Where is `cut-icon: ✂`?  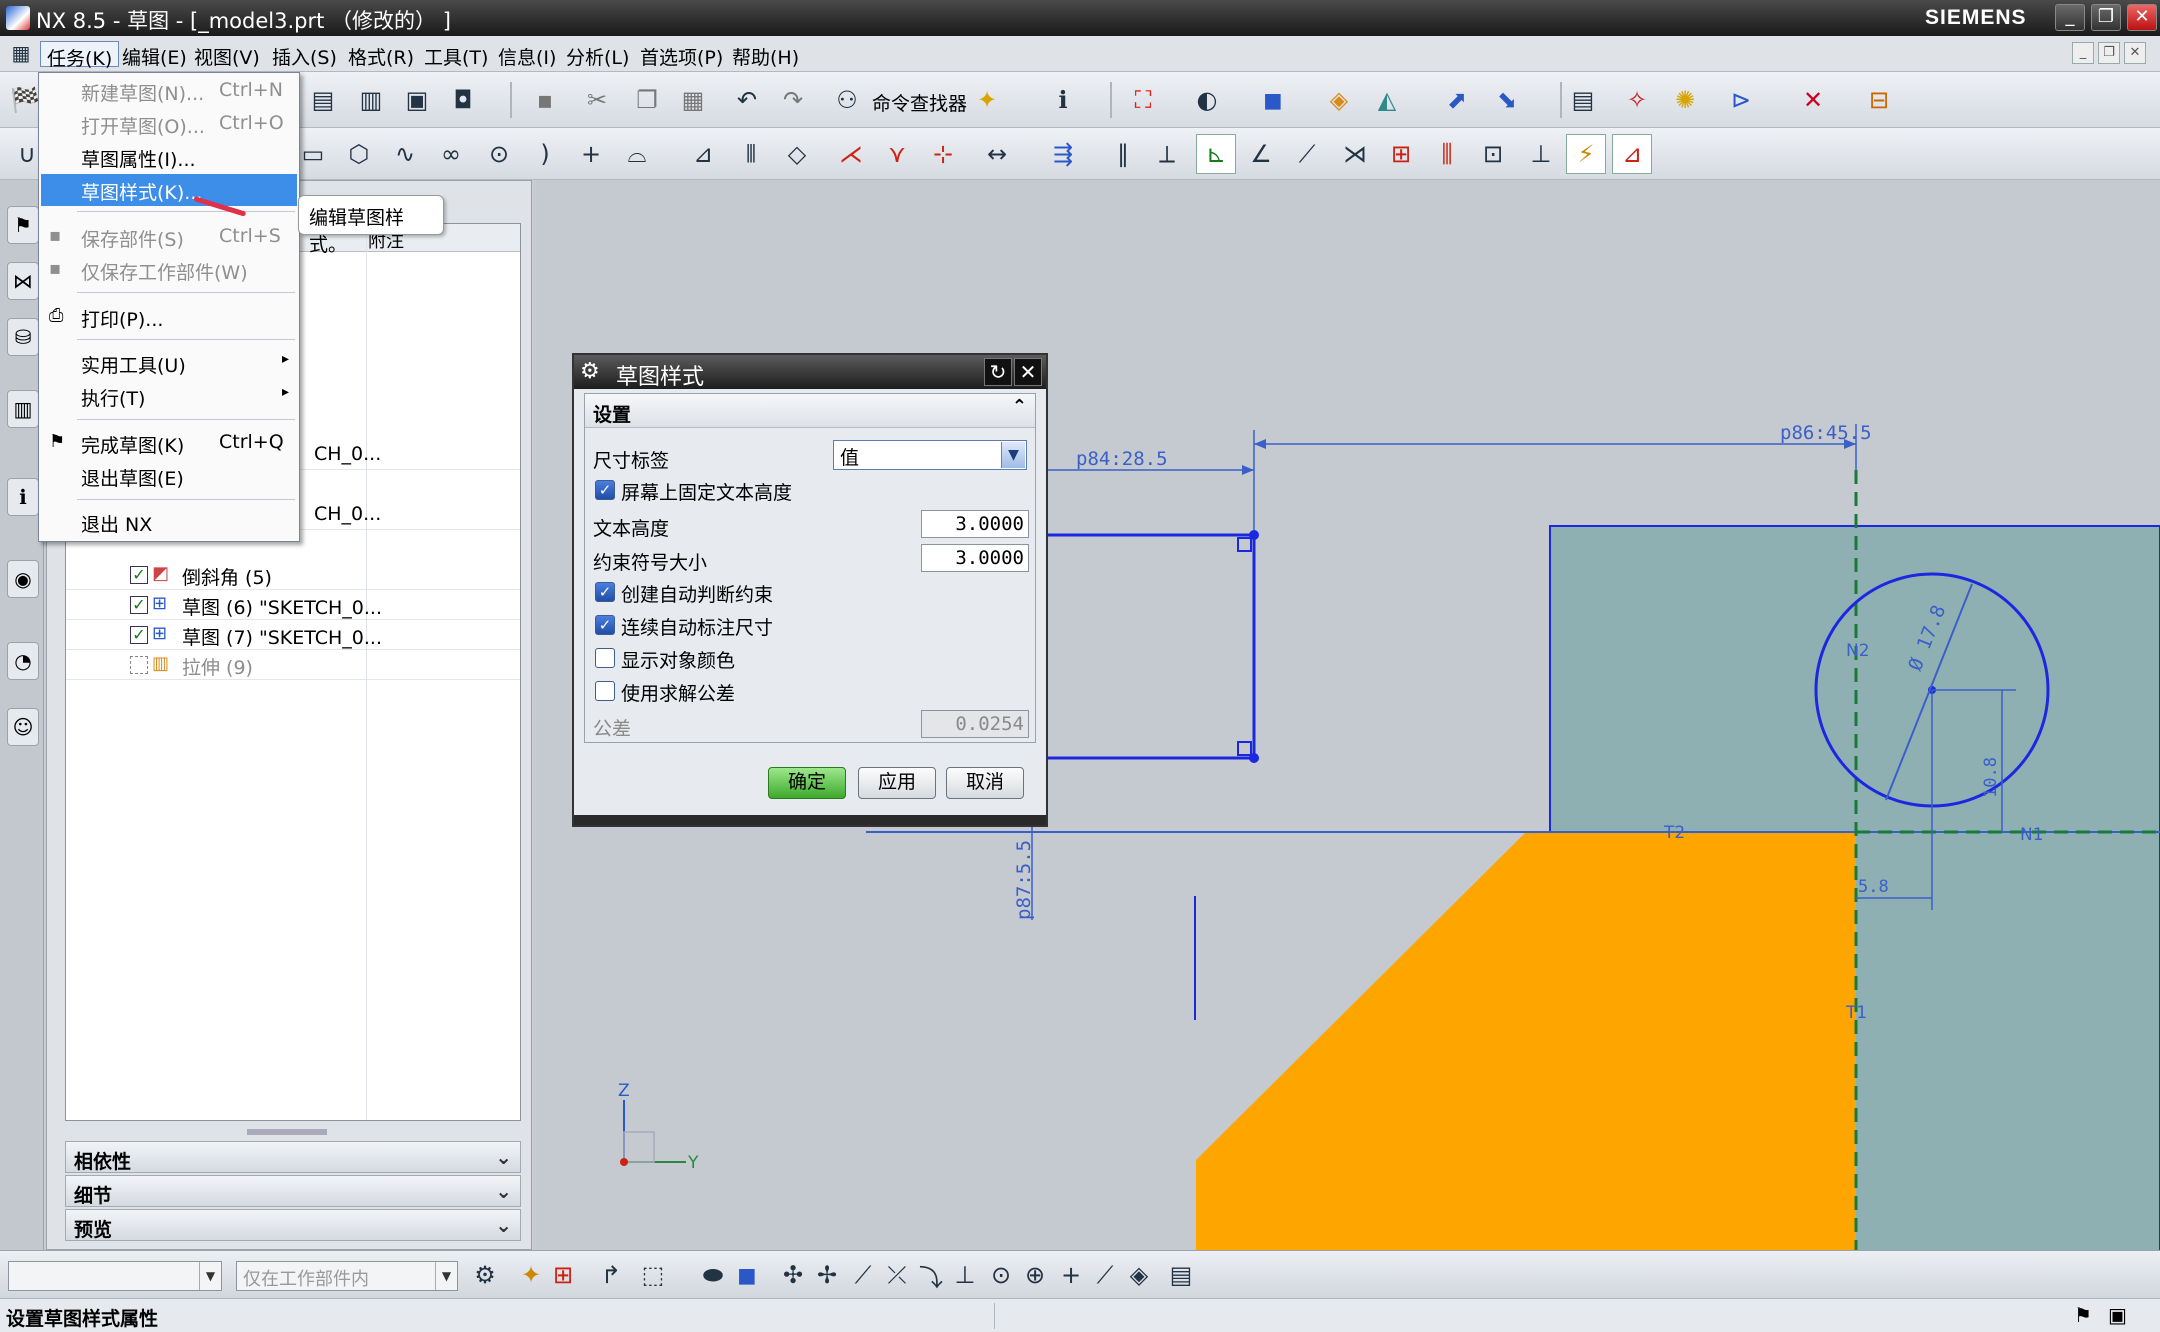
cut-icon: ✂ is located at coordinates (597, 100).